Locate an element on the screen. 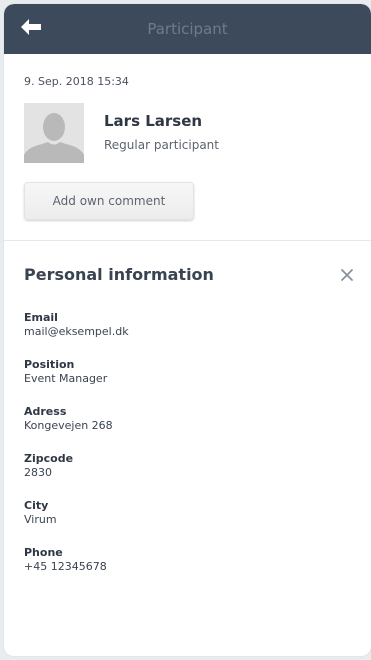  field-phone: Phone +45 12345678 is located at coordinates (65, 560).